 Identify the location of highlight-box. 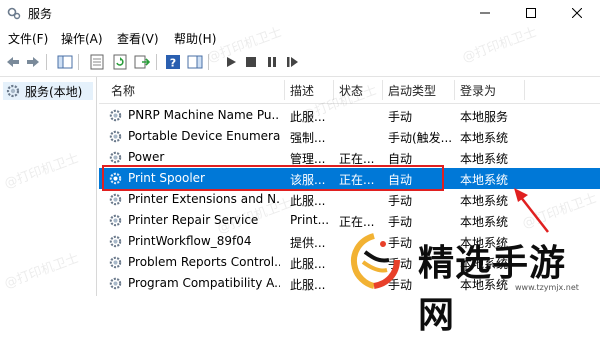
(273, 178).